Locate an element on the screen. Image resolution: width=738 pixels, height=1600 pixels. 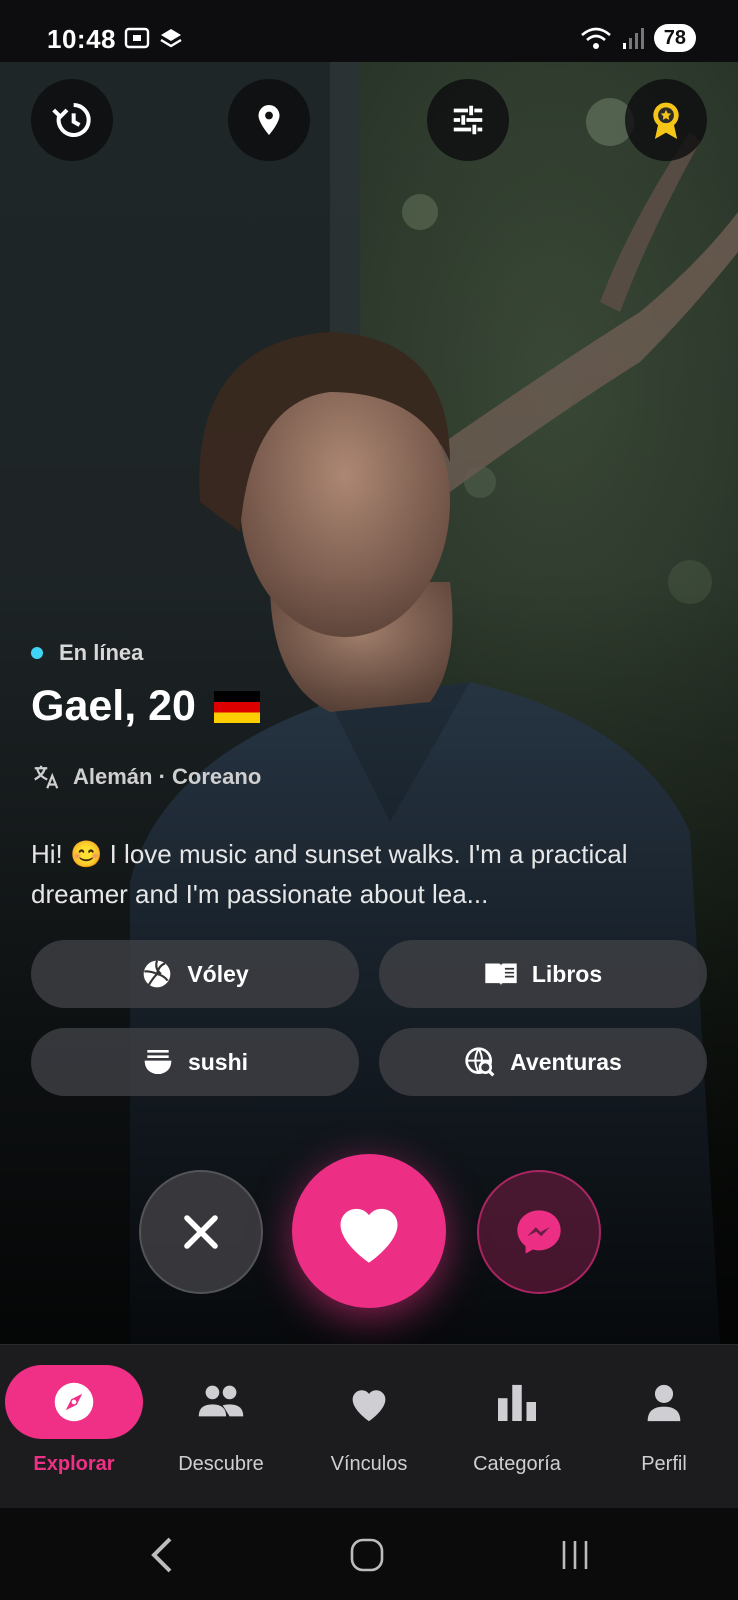
nav-item-explorar: Explorar is located at coordinates (74, 1427).